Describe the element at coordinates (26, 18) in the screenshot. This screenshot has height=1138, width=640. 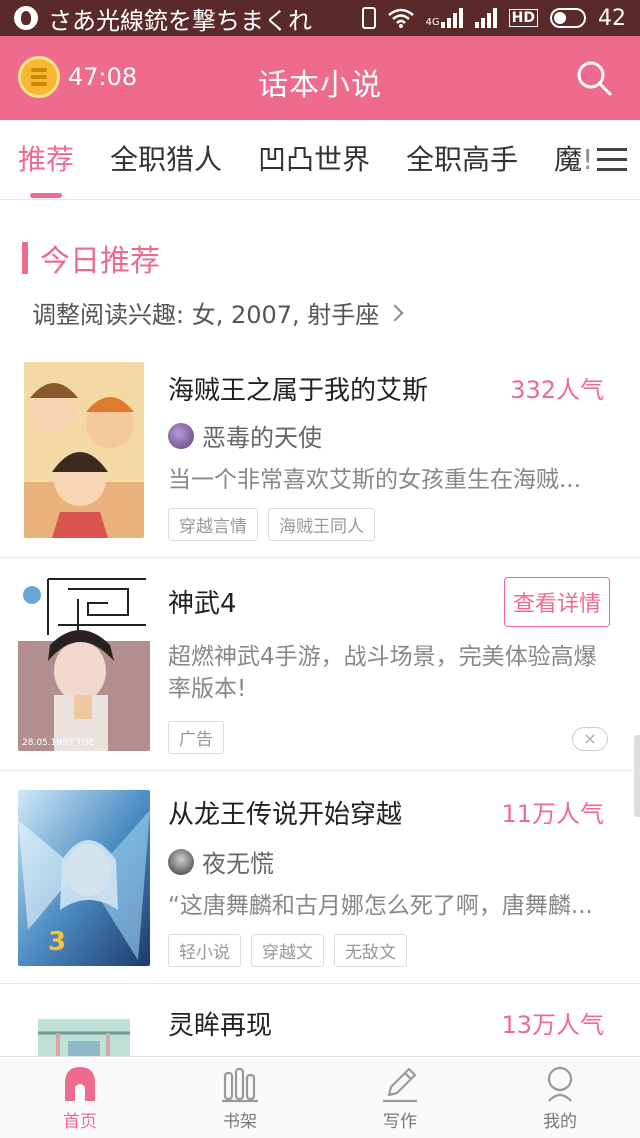
I see `app-notification-icon` at that location.